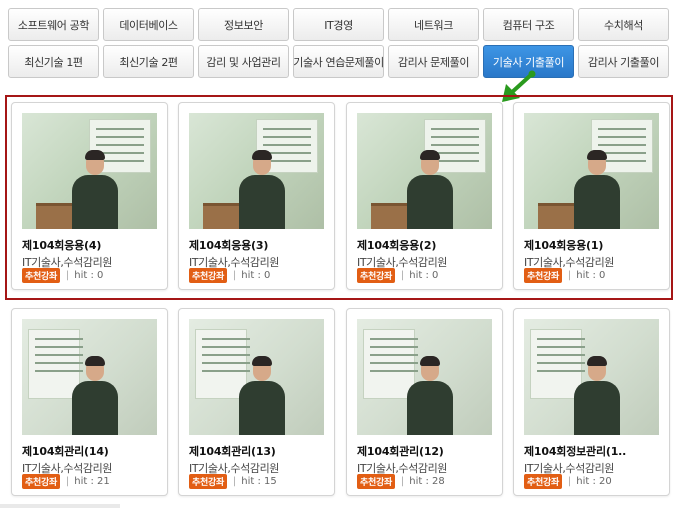  What do you see at coordinates (433, 61) in the screenshot?
I see `tab-auditor-problems: 감리사 문제풀이` at bounding box center [433, 61].